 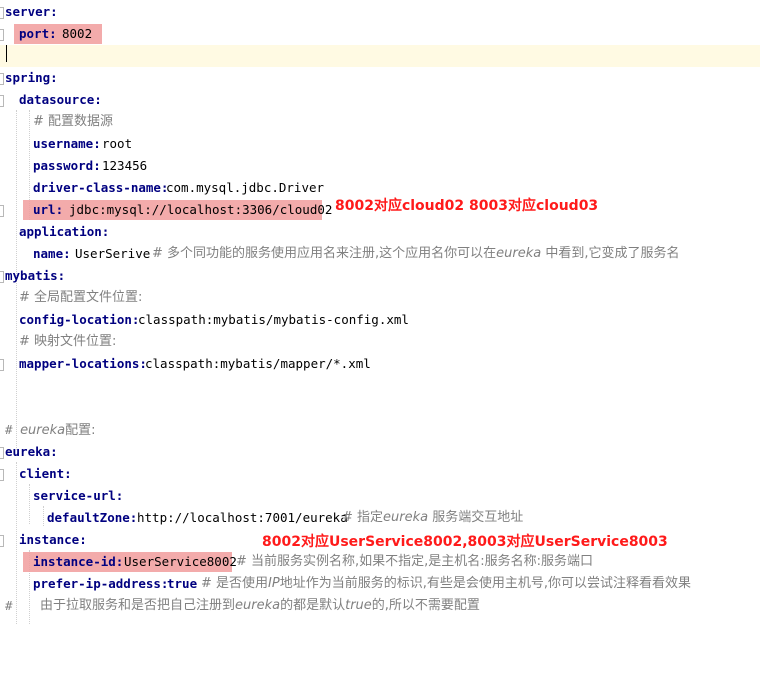 I want to click on code-line: server:, so click(x=380, y=12).